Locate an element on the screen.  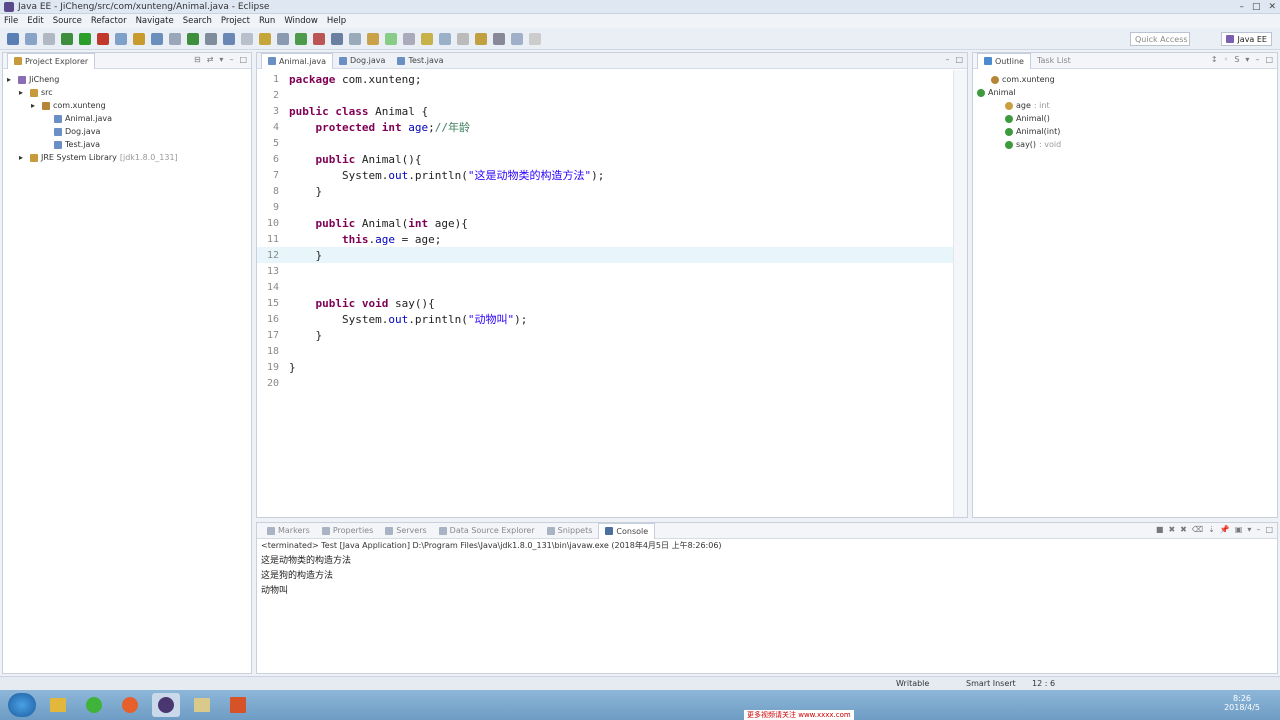
code-line: 2 is located at coordinates (612, 95).